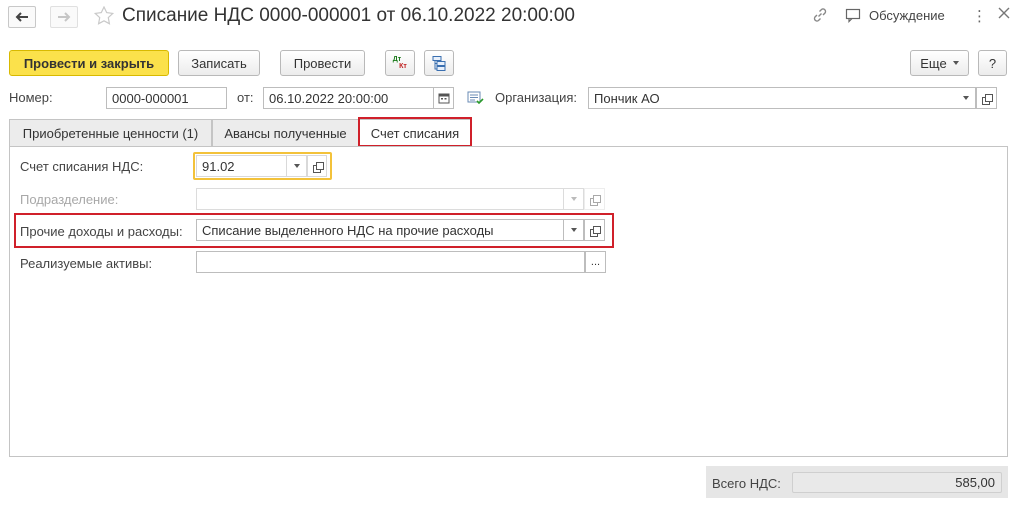 This screenshot has height=506, width=1020. I want to click on save-button: Записать, so click(219, 63).